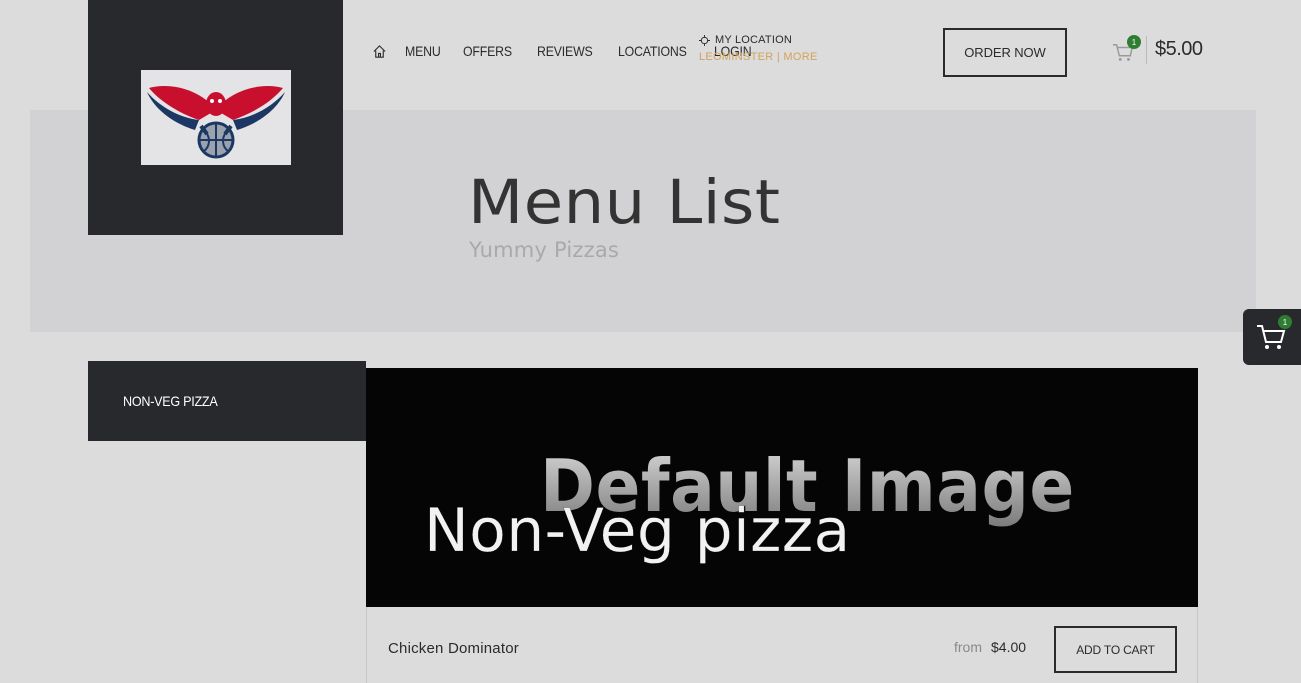 The image size is (1301, 683). I want to click on order-now-button: ORDER NOW, so click(1005, 52).